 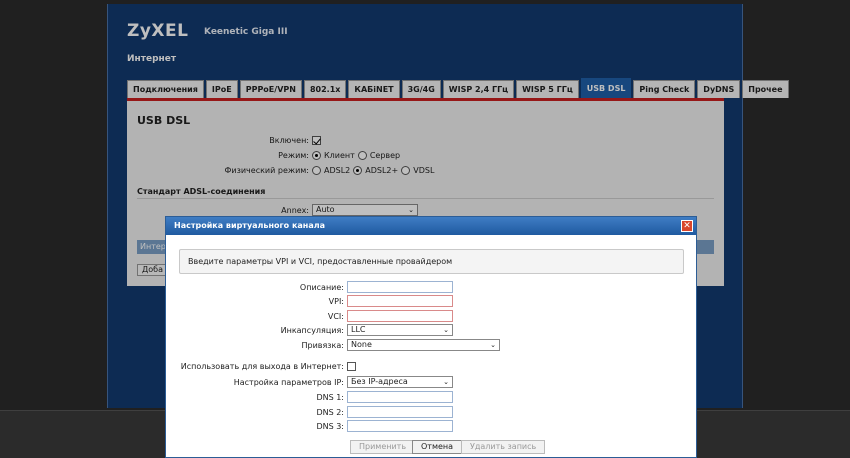 What do you see at coordinates (400, 287) in the screenshot?
I see `description-input` at bounding box center [400, 287].